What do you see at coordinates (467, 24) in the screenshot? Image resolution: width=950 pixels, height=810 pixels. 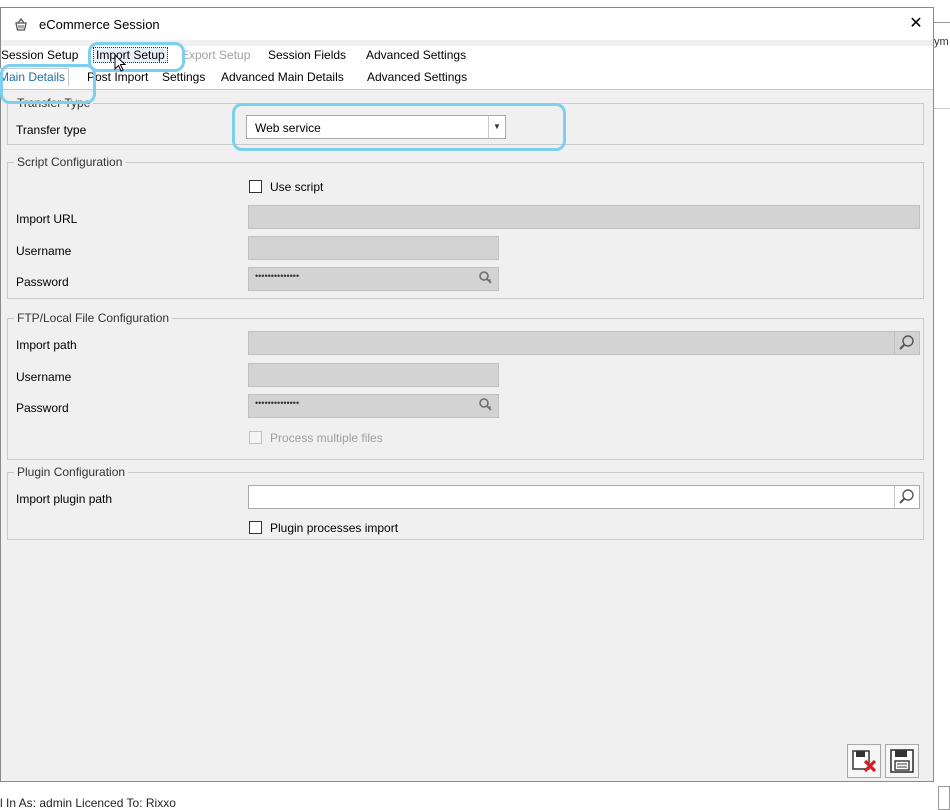 I see `title-bar: eCommerce Session ✕` at bounding box center [467, 24].